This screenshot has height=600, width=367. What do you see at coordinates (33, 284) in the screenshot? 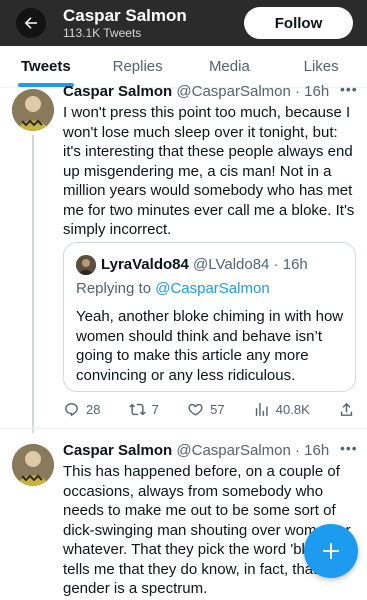
I see `thread-line` at bounding box center [33, 284].